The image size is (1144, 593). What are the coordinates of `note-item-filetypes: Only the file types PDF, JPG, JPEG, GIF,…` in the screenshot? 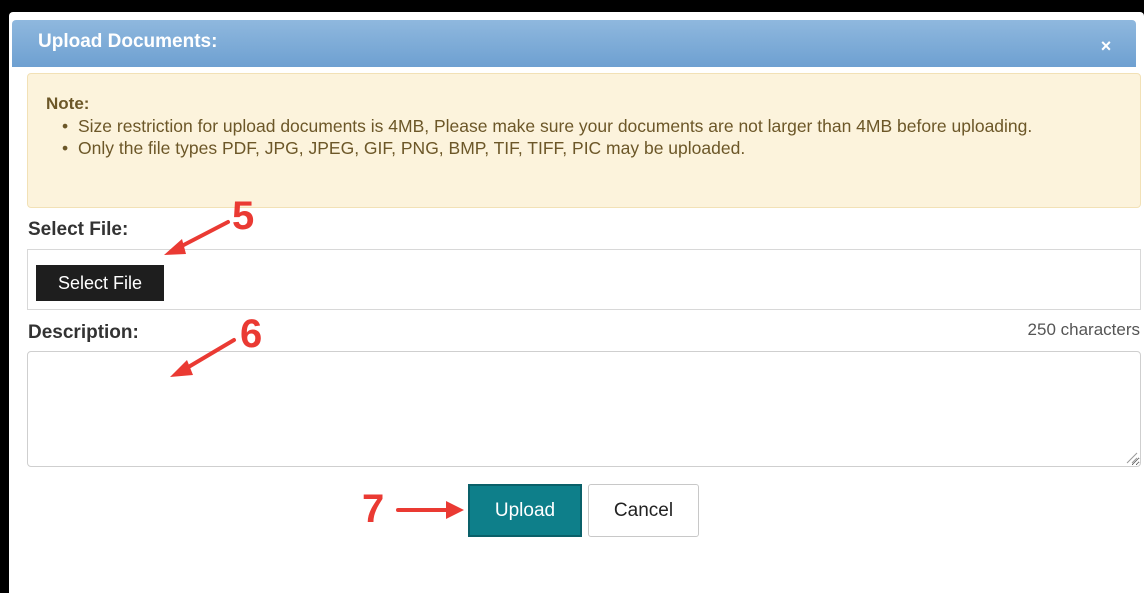 It's located at (587, 148).